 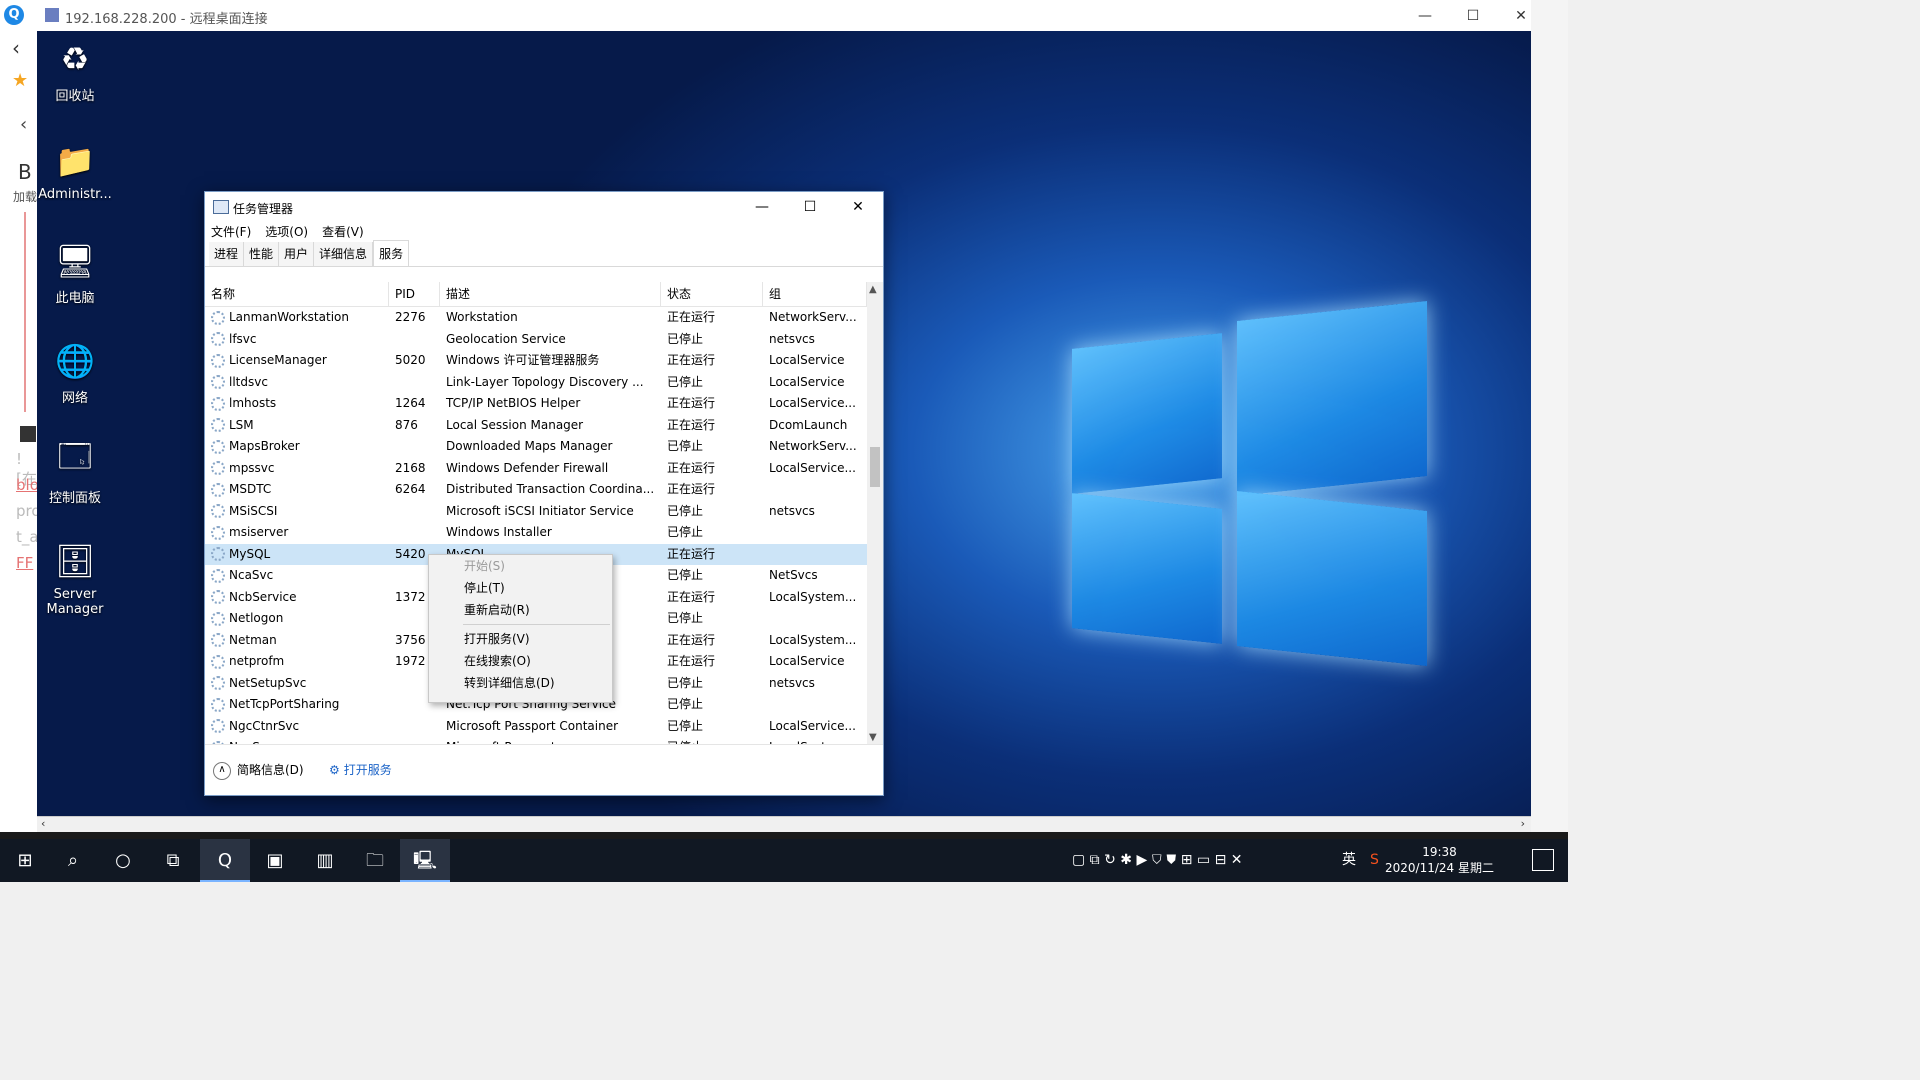 What do you see at coordinates (784, 835) in the screenshot?
I see `local-status-strip` at bounding box center [784, 835].